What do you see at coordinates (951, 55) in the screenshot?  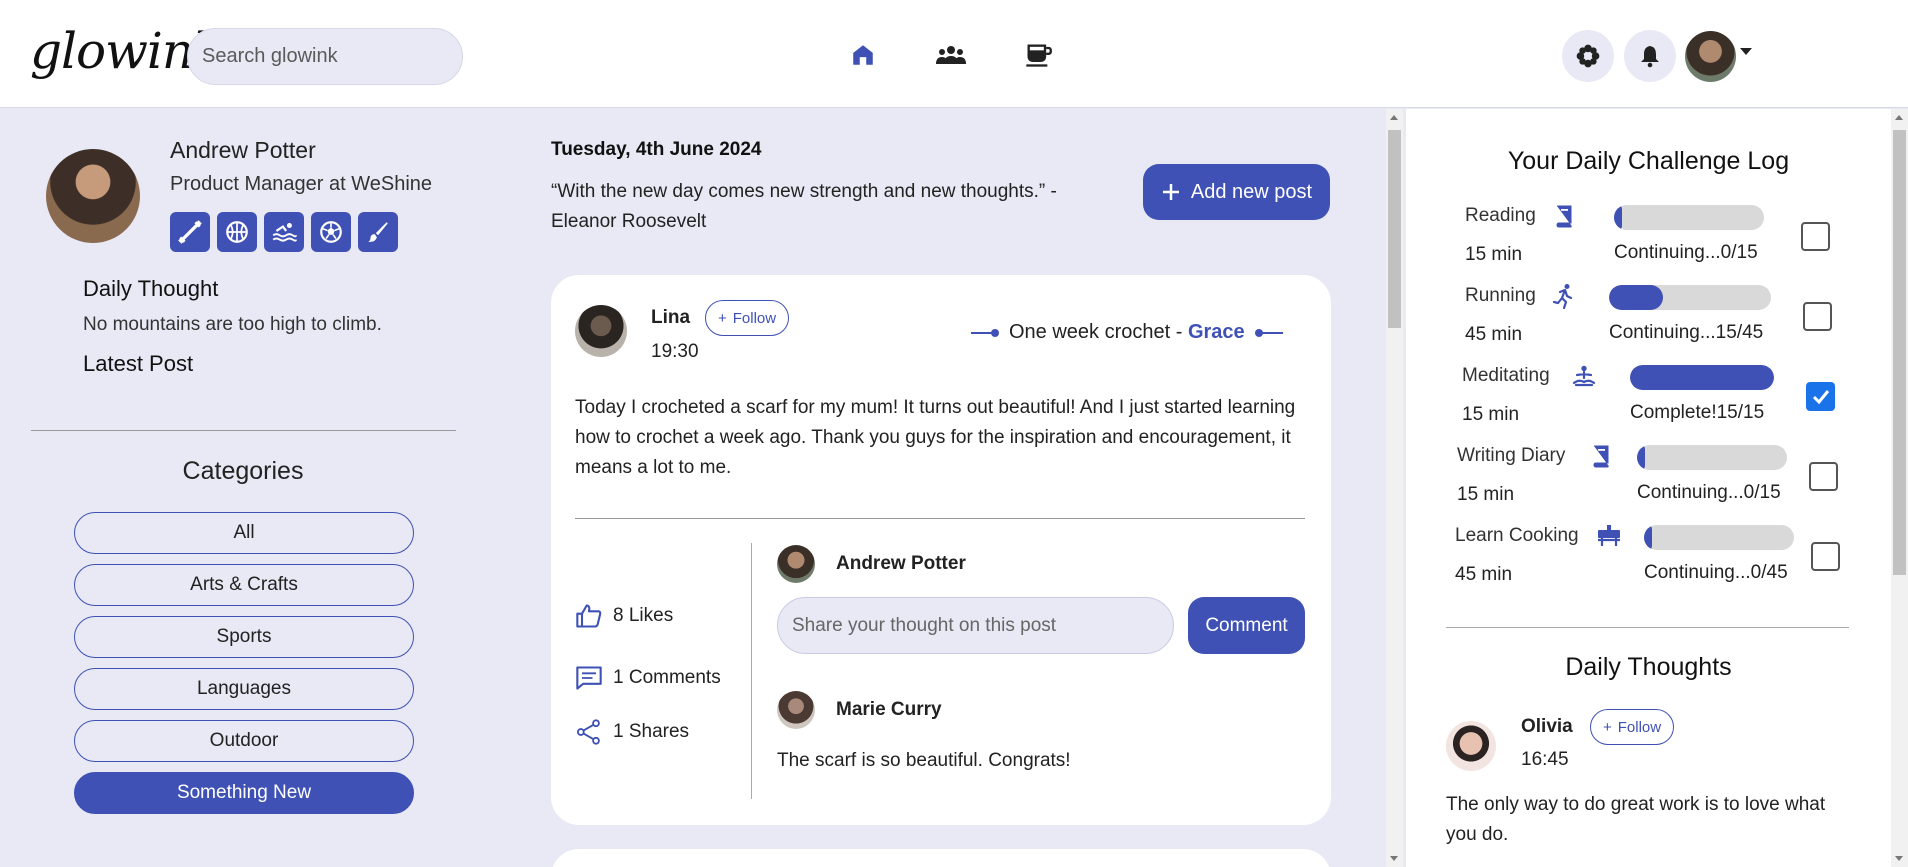 I see `groups-icon` at bounding box center [951, 55].